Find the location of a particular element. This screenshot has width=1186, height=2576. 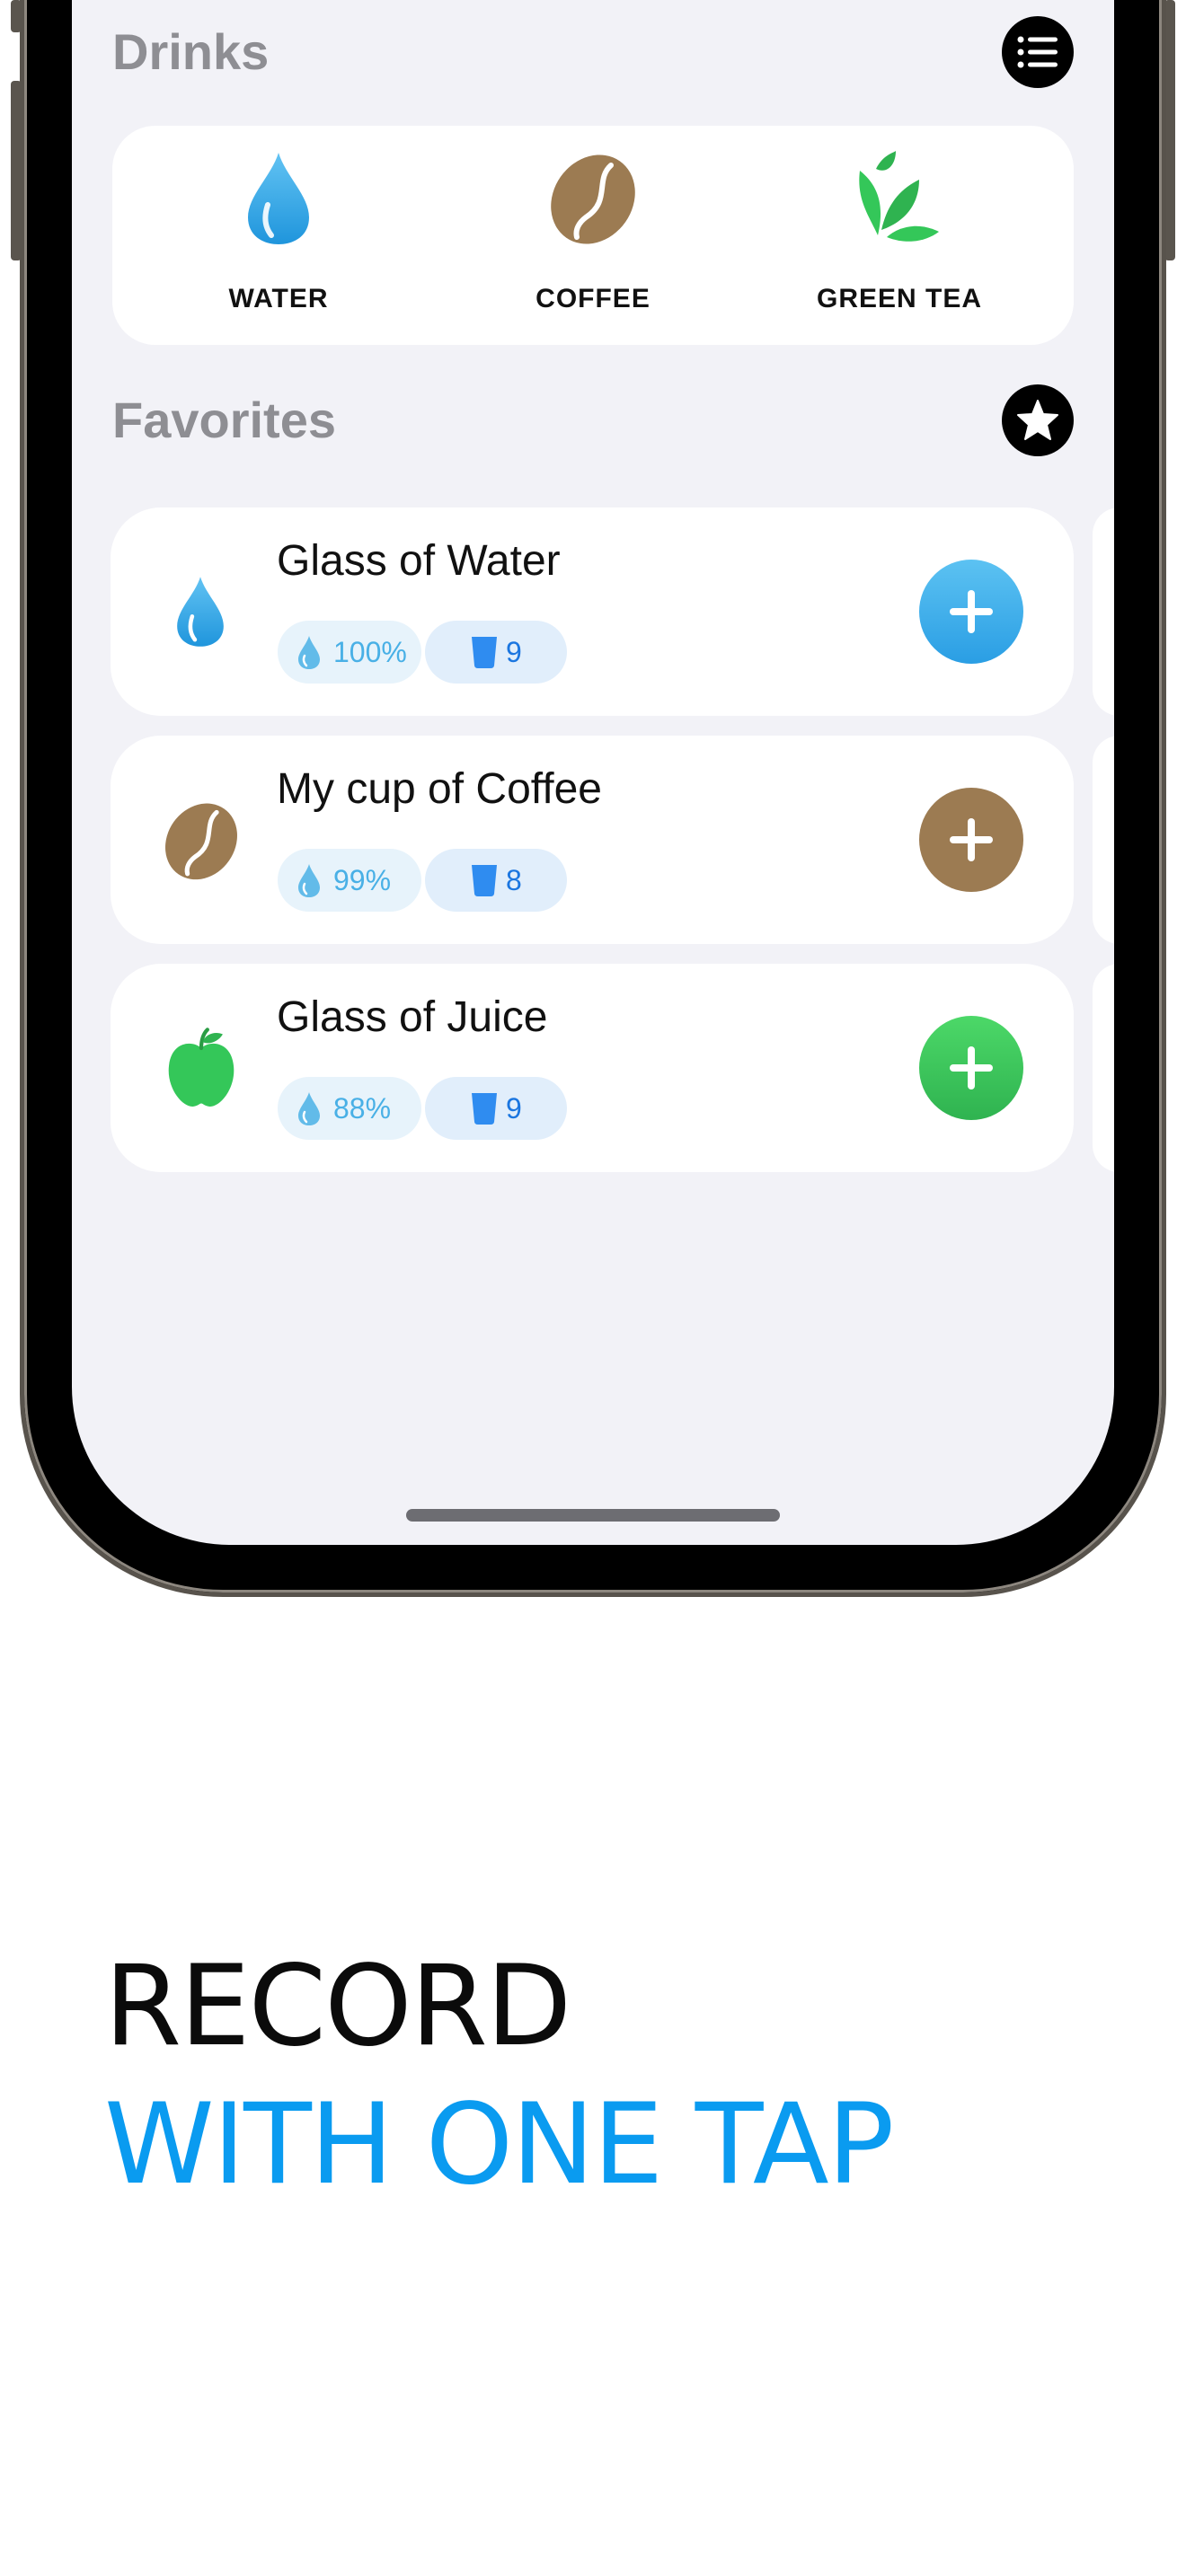

home-indicator is located at coordinates (593, 1515).